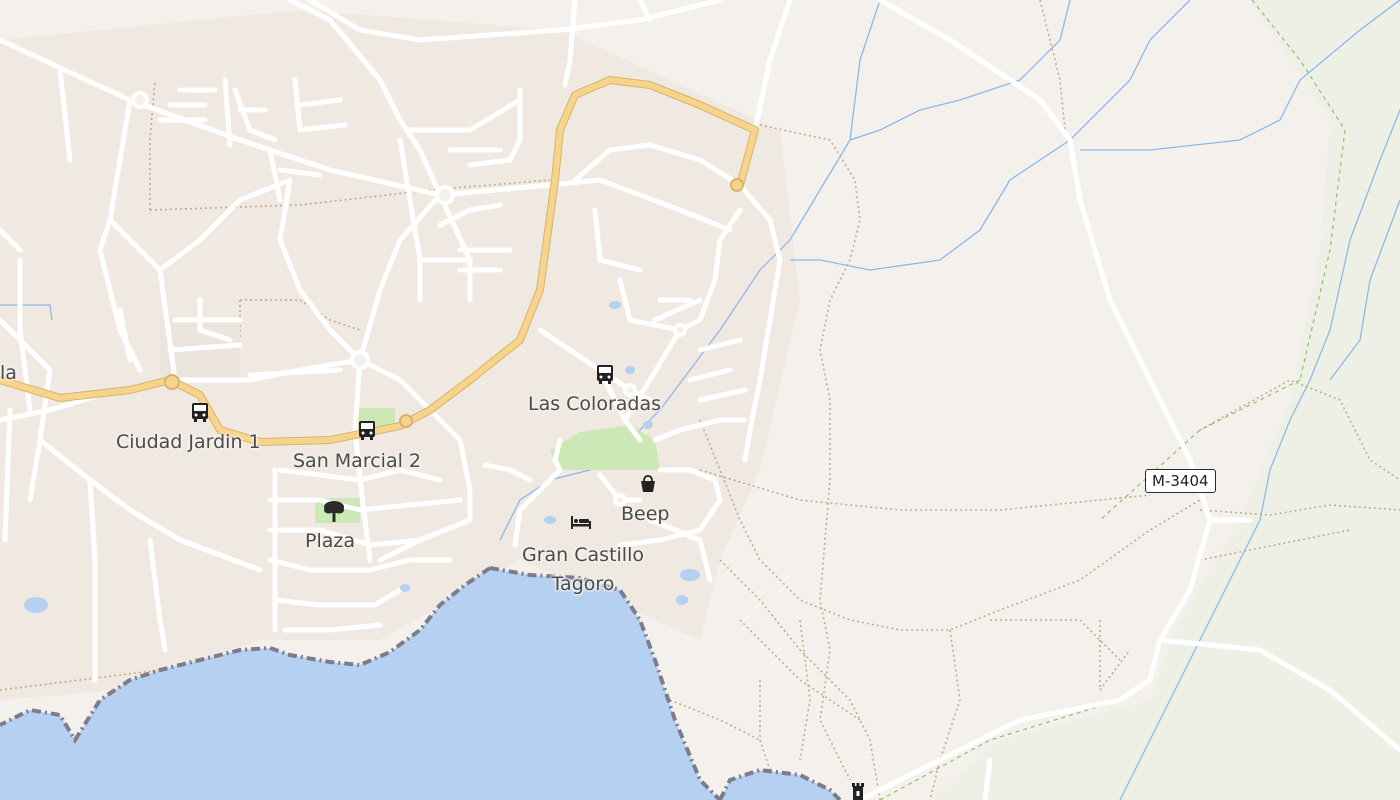 This screenshot has width=1400, height=800. Describe the element at coordinates (645, 514) in the screenshot. I see `place-label-beep: Beep` at that location.